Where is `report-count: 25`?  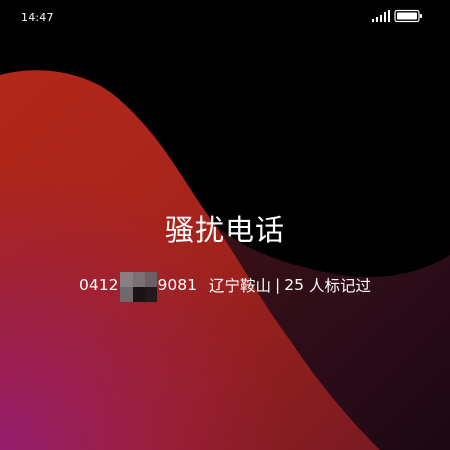
report-count: 25 is located at coordinates (294, 285).